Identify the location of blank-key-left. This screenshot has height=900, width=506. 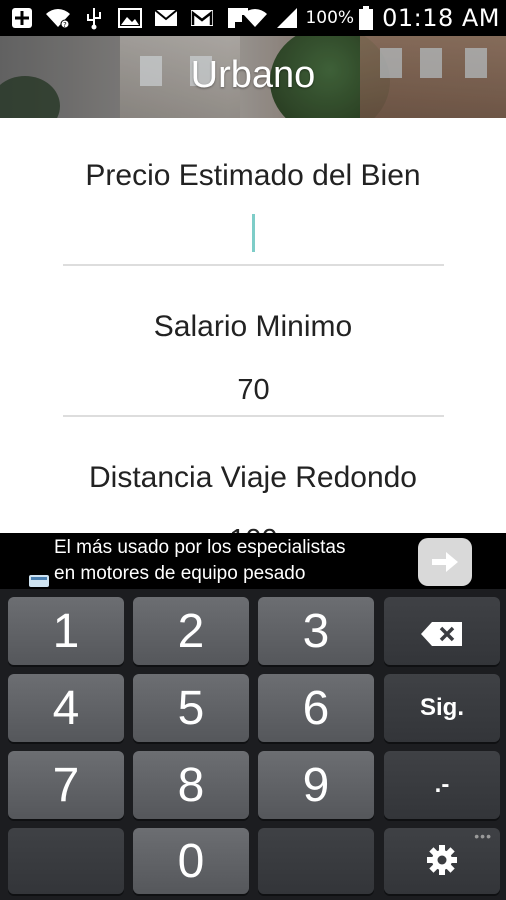
(66, 861).